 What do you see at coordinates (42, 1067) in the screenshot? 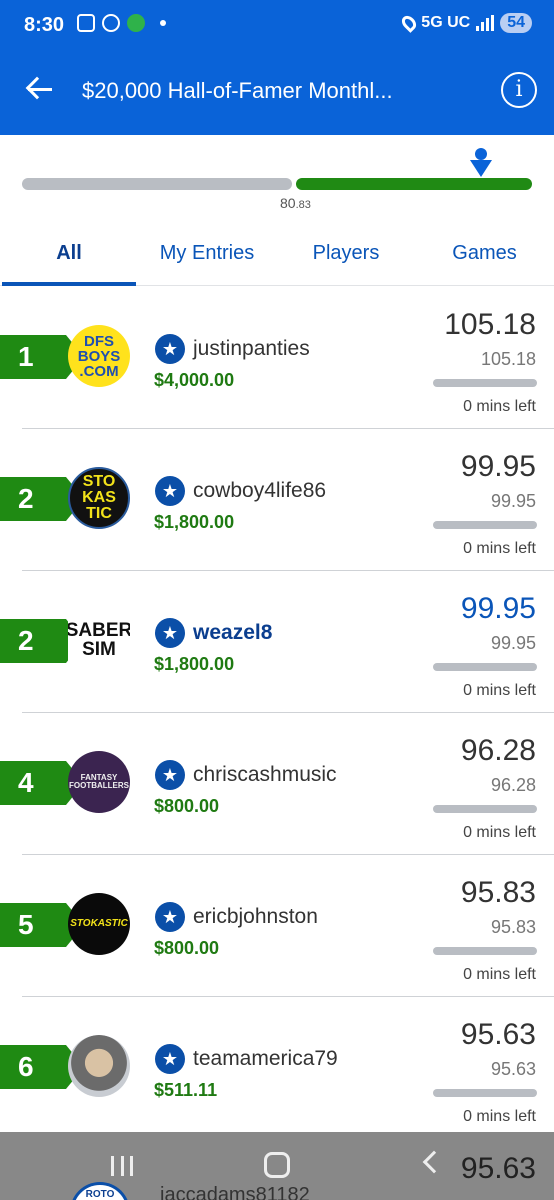
I see `rank-badge: 6` at bounding box center [42, 1067].